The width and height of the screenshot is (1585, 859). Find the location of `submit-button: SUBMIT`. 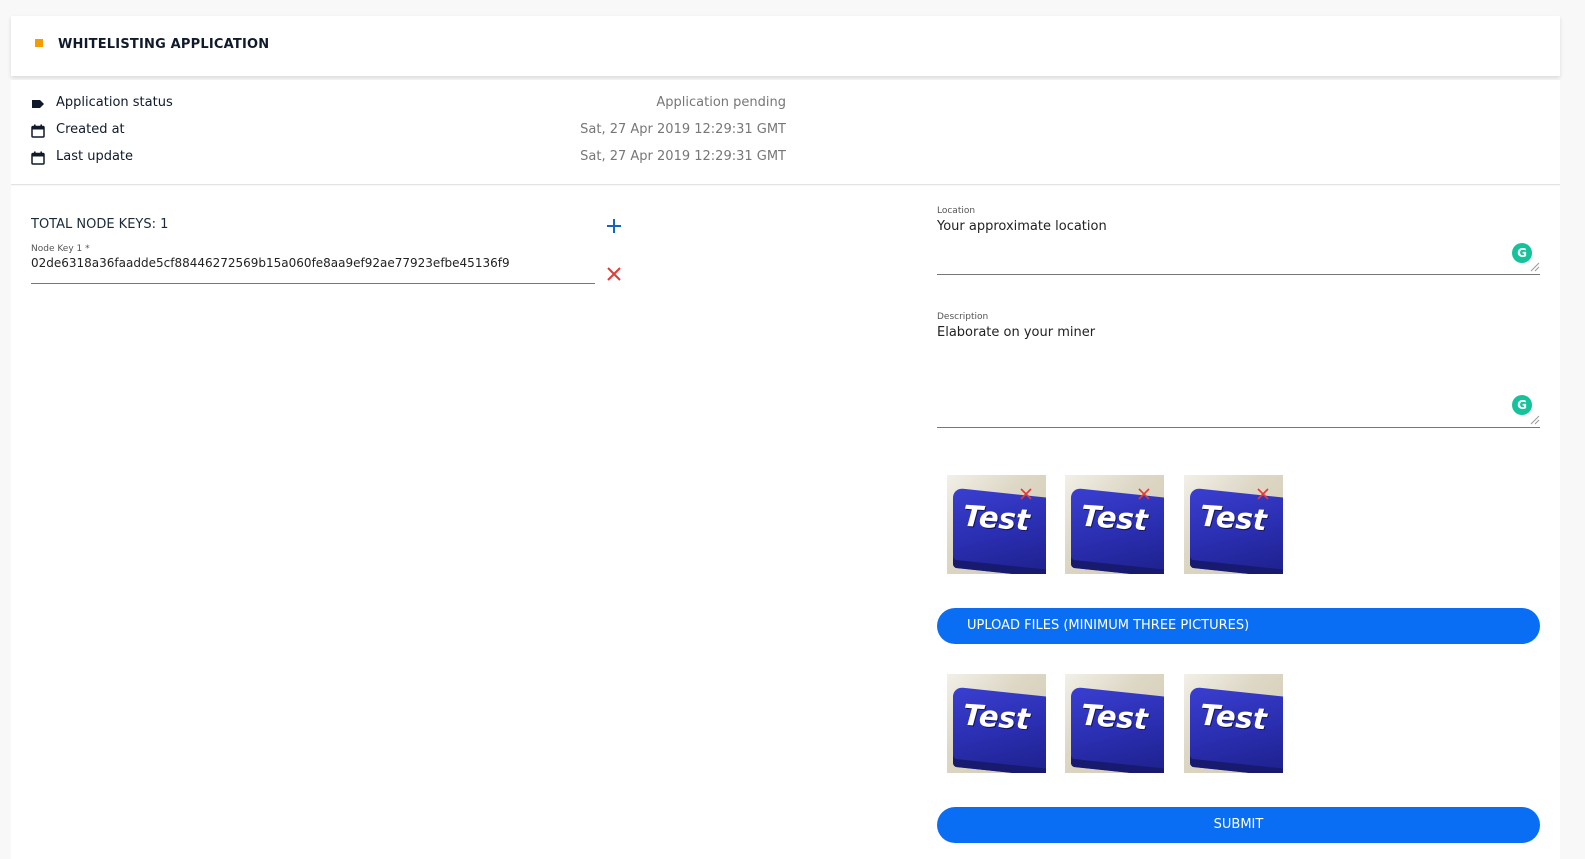

submit-button: SUBMIT is located at coordinates (1238, 825).